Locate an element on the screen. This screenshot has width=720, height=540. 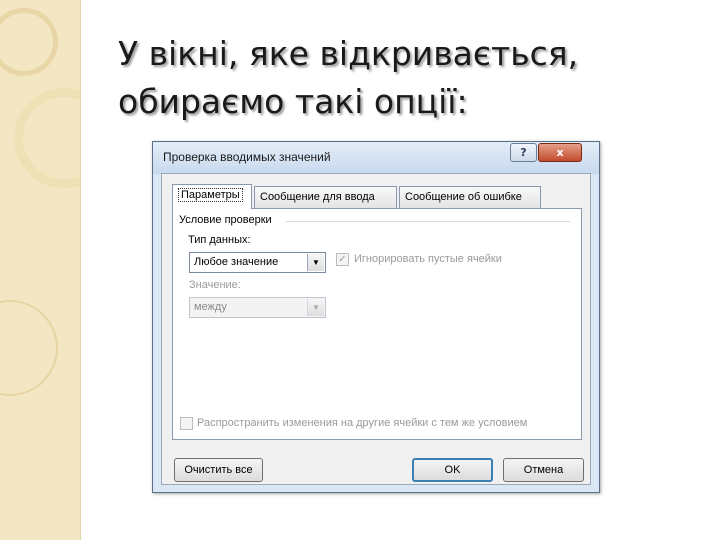
tab-parameters-label: Параметры is located at coordinates (210, 195).